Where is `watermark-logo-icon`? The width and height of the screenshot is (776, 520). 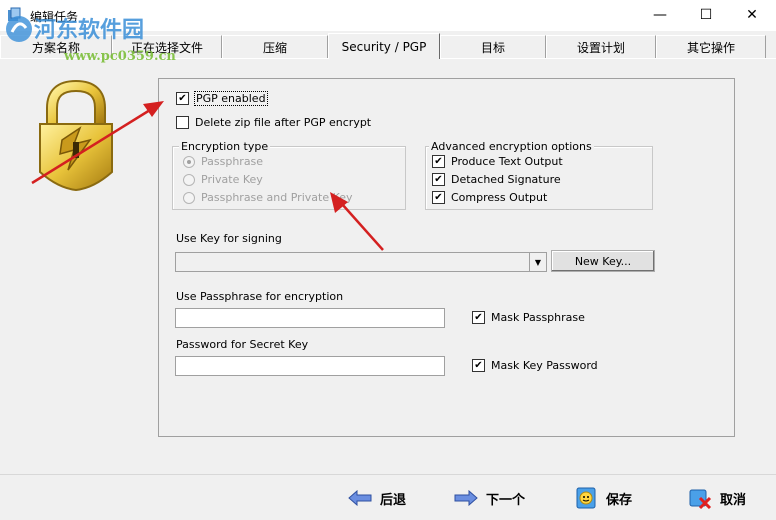
watermark-logo-icon is located at coordinates (19, 29).